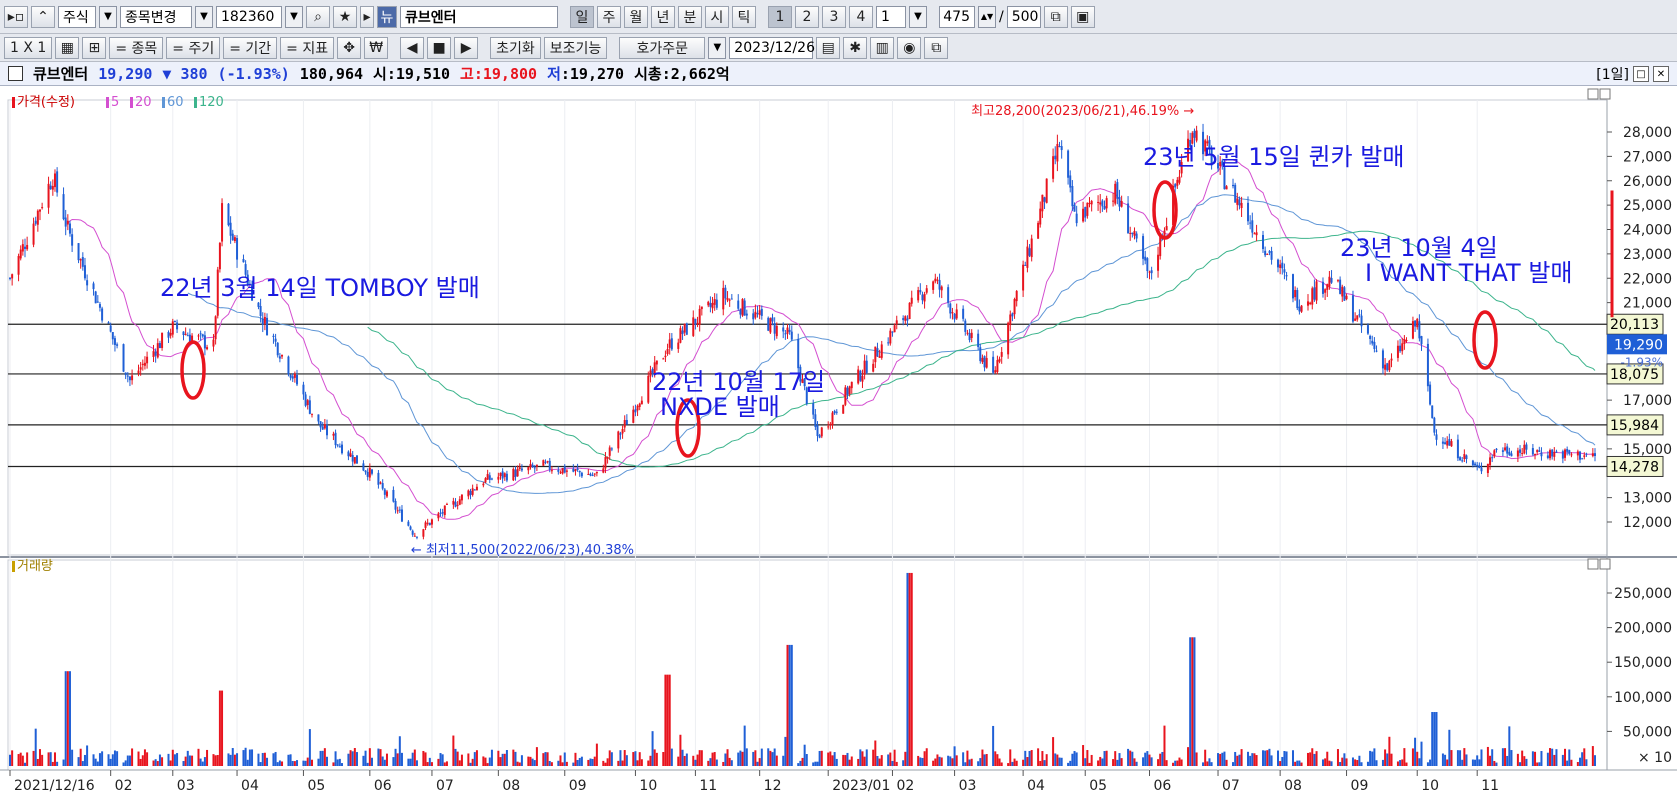 Image resolution: width=1677 pixels, height=798 pixels. What do you see at coordinates (987, 16) in the screenshot?
I see `page-spinner-icon: ▲▼` at bounding box center [987, 16].